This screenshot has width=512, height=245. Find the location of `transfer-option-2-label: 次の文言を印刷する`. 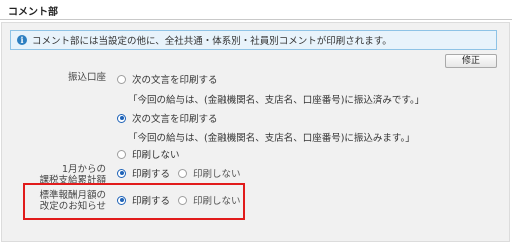

transfer-option-2-label: 次の文言を印刷する is located at coordinates (175, 119).